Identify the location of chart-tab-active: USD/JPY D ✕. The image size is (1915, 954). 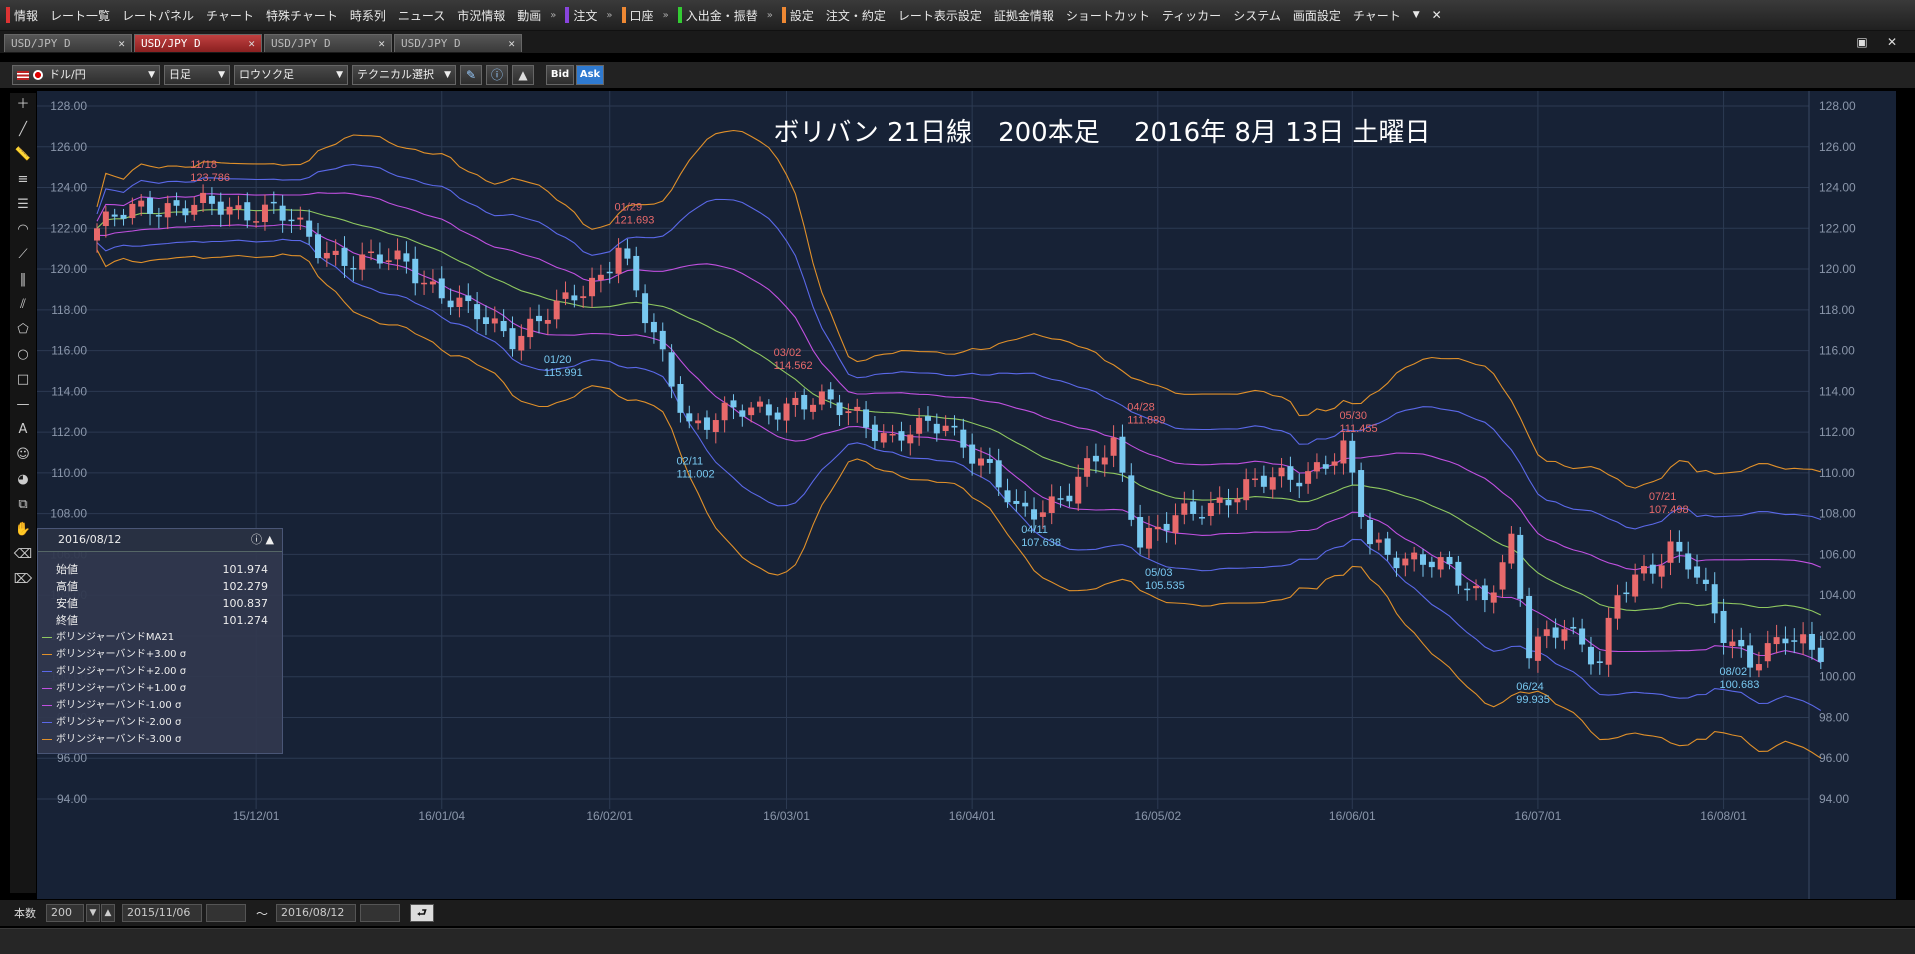
(198, 43).